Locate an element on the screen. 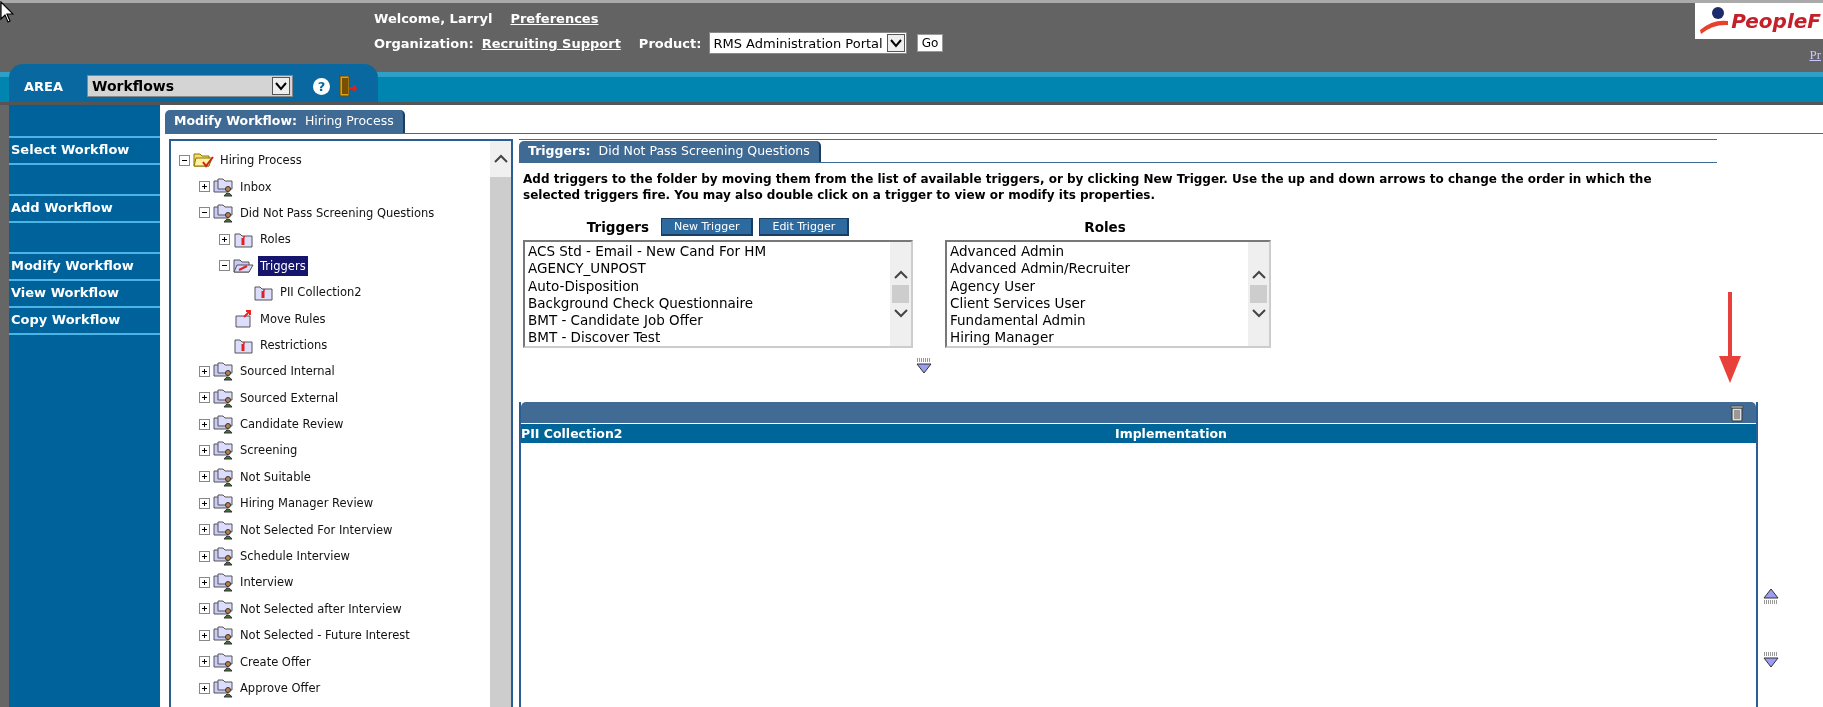 The width and height of the screenshot is (1823, 707). organization-label: Organization: is located at coordinates (424, 43).